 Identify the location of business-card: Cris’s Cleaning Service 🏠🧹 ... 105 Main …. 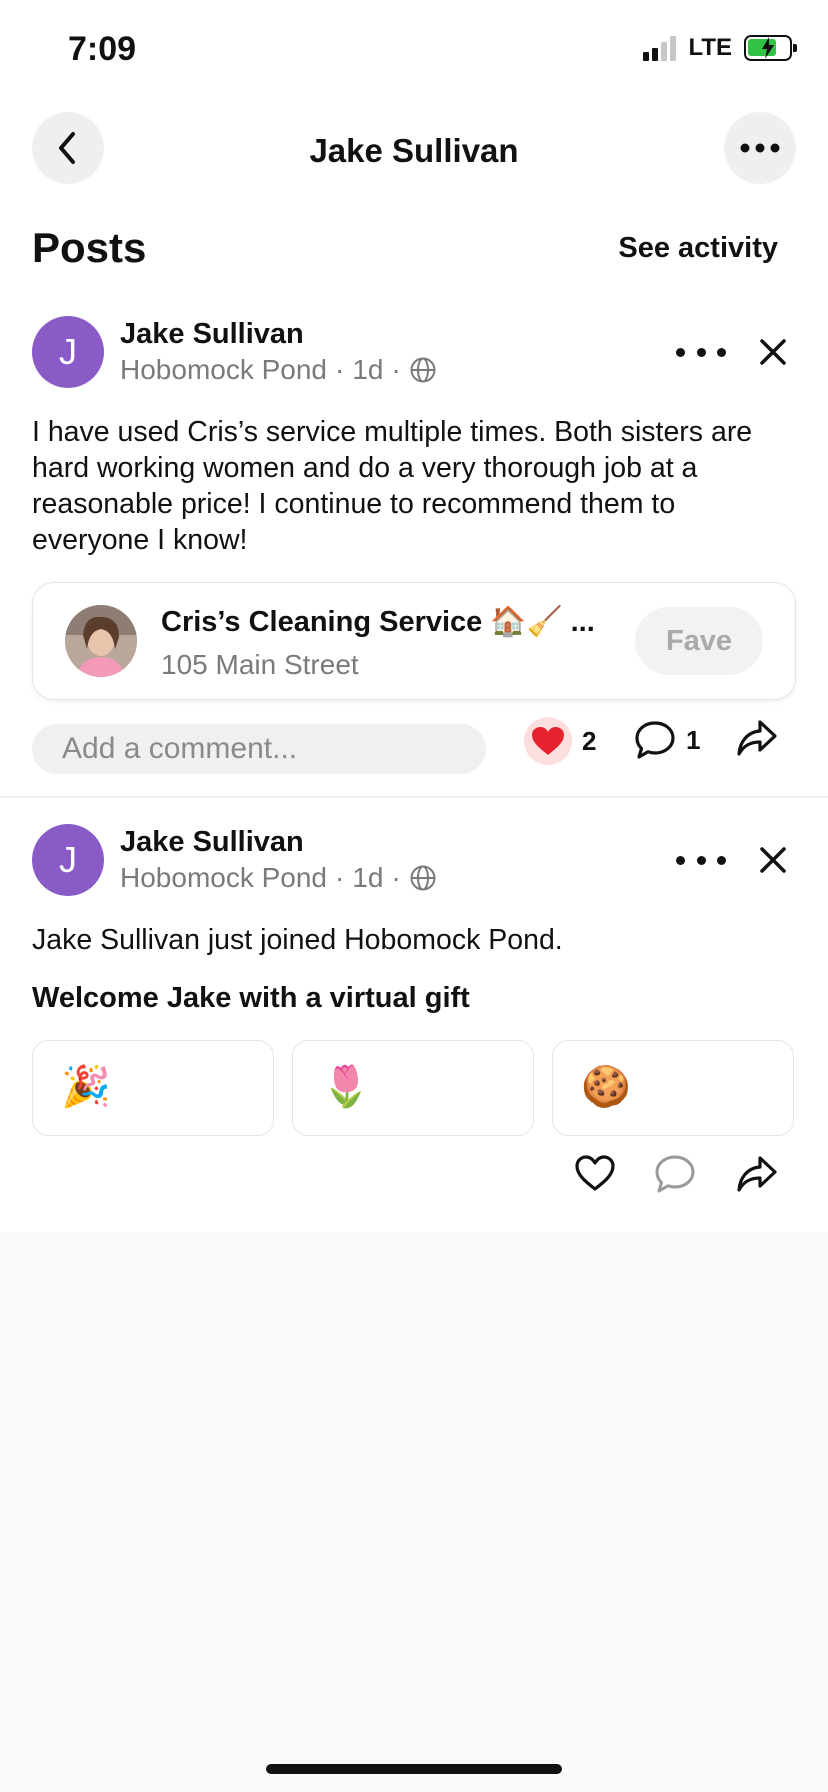
(414, 641).